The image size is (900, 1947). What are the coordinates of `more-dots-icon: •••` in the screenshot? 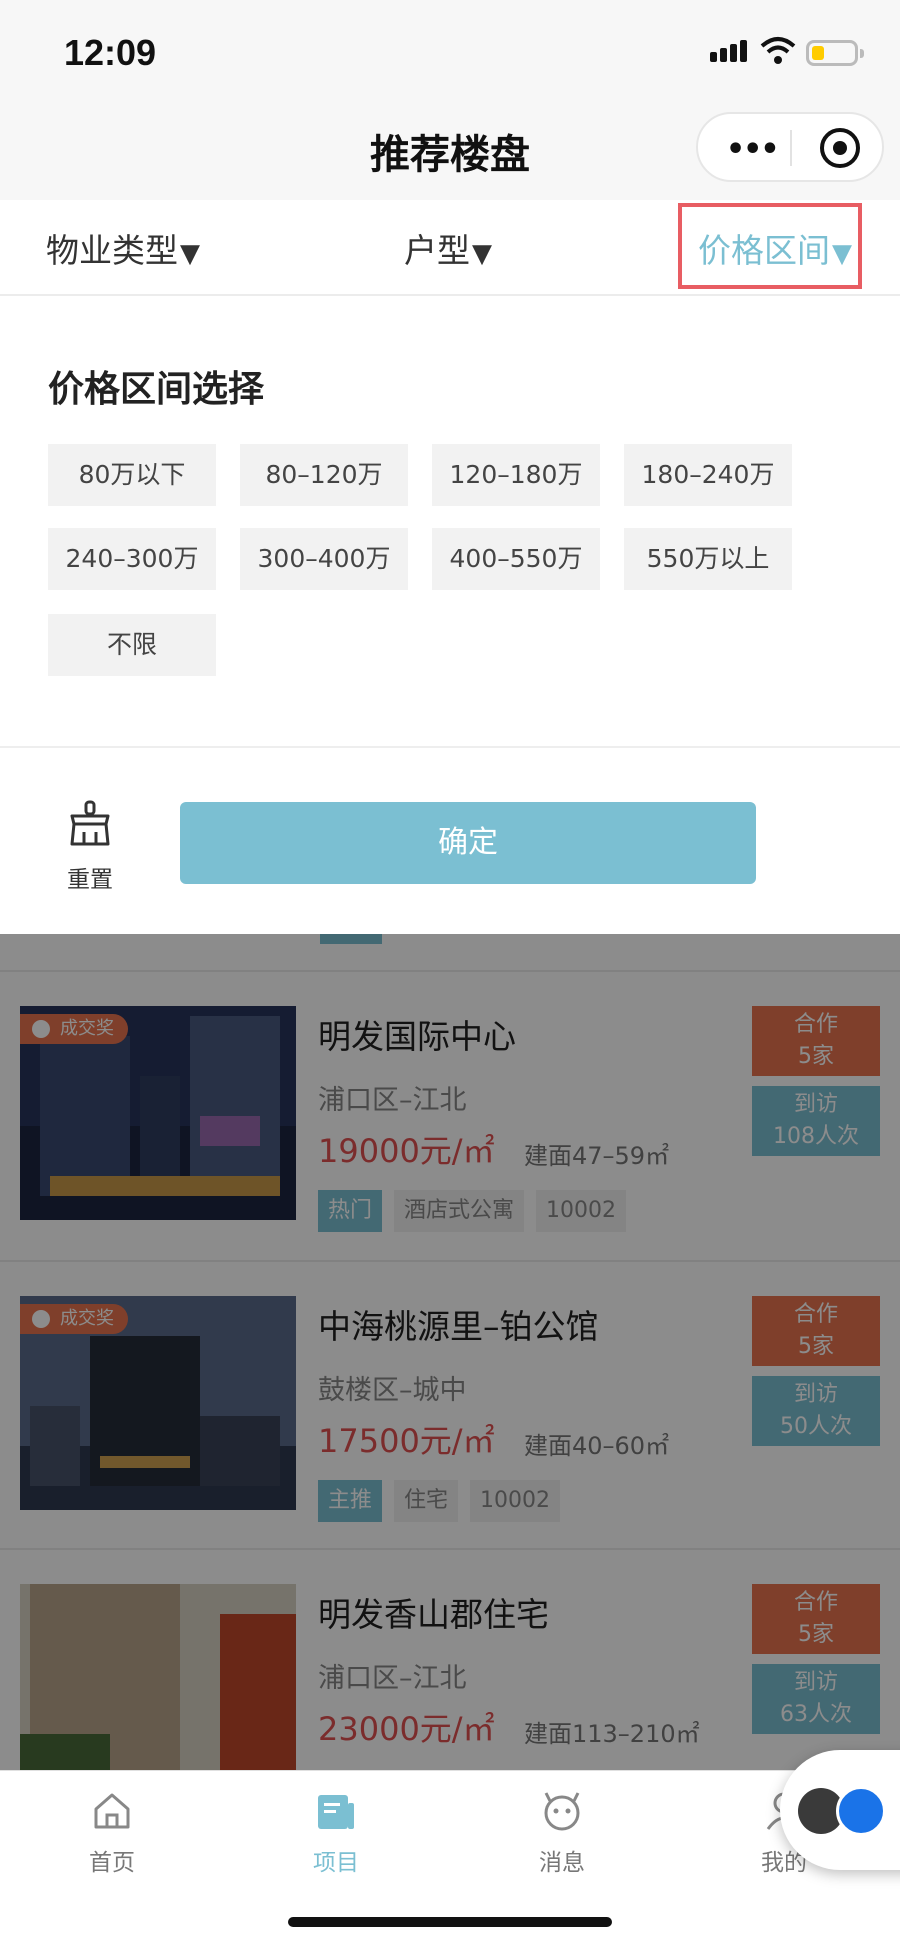 It's located at (753, 149).